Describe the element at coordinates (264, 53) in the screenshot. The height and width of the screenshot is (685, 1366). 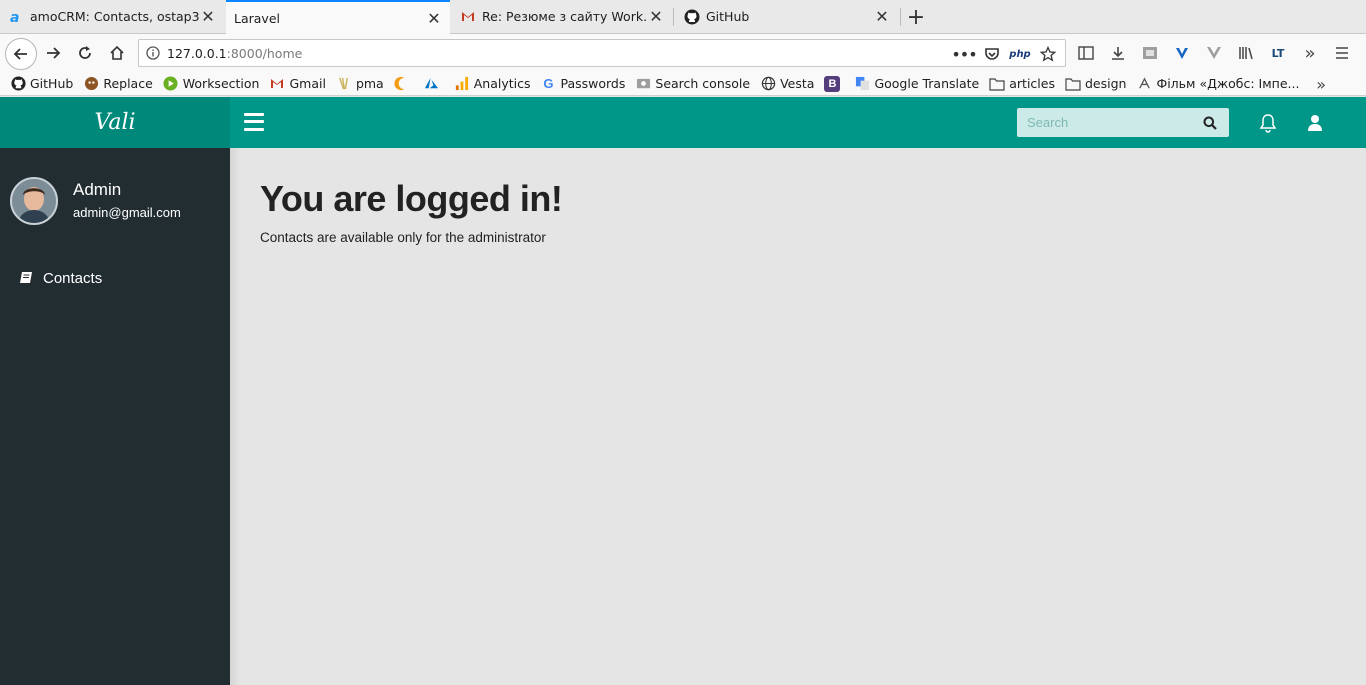
I see `url-path: :8000/home` at that location.